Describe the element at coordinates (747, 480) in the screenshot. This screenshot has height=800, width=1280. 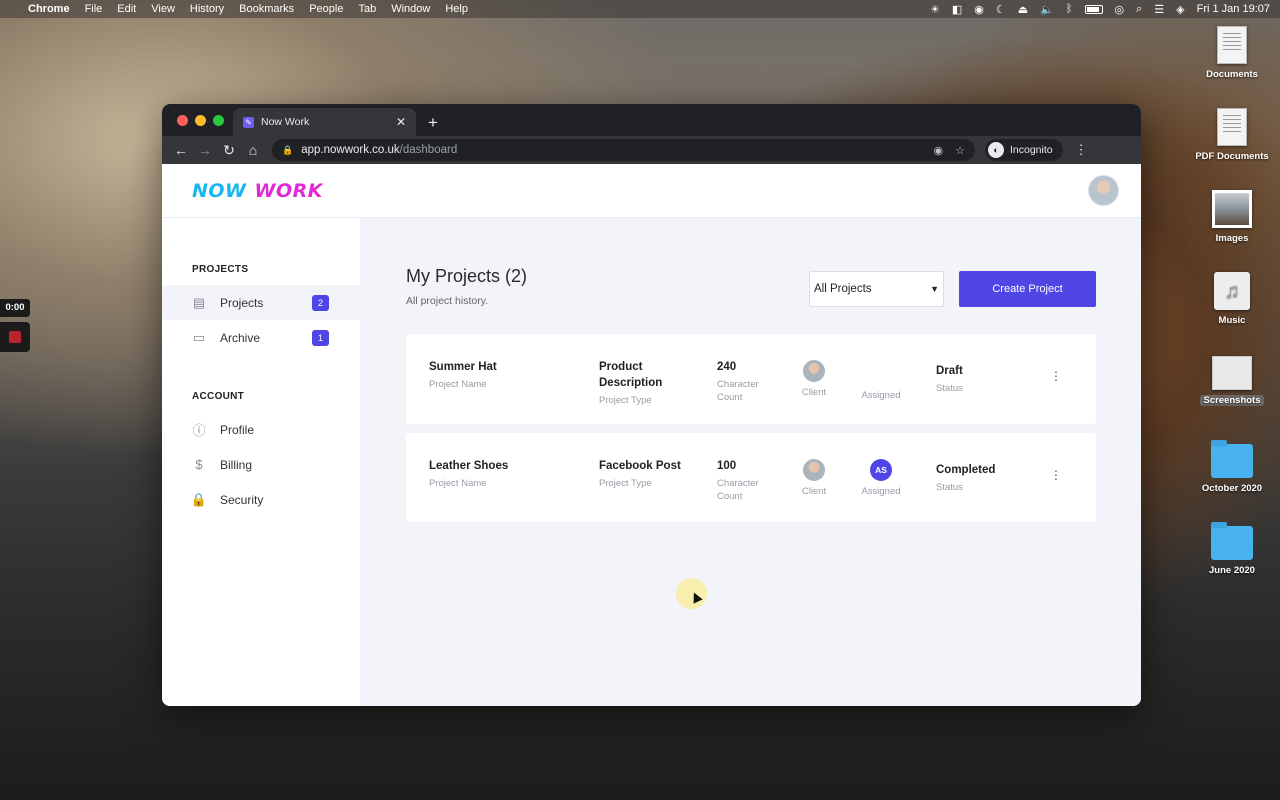
I see `character-count-cell: 100 Character Count` at that location.